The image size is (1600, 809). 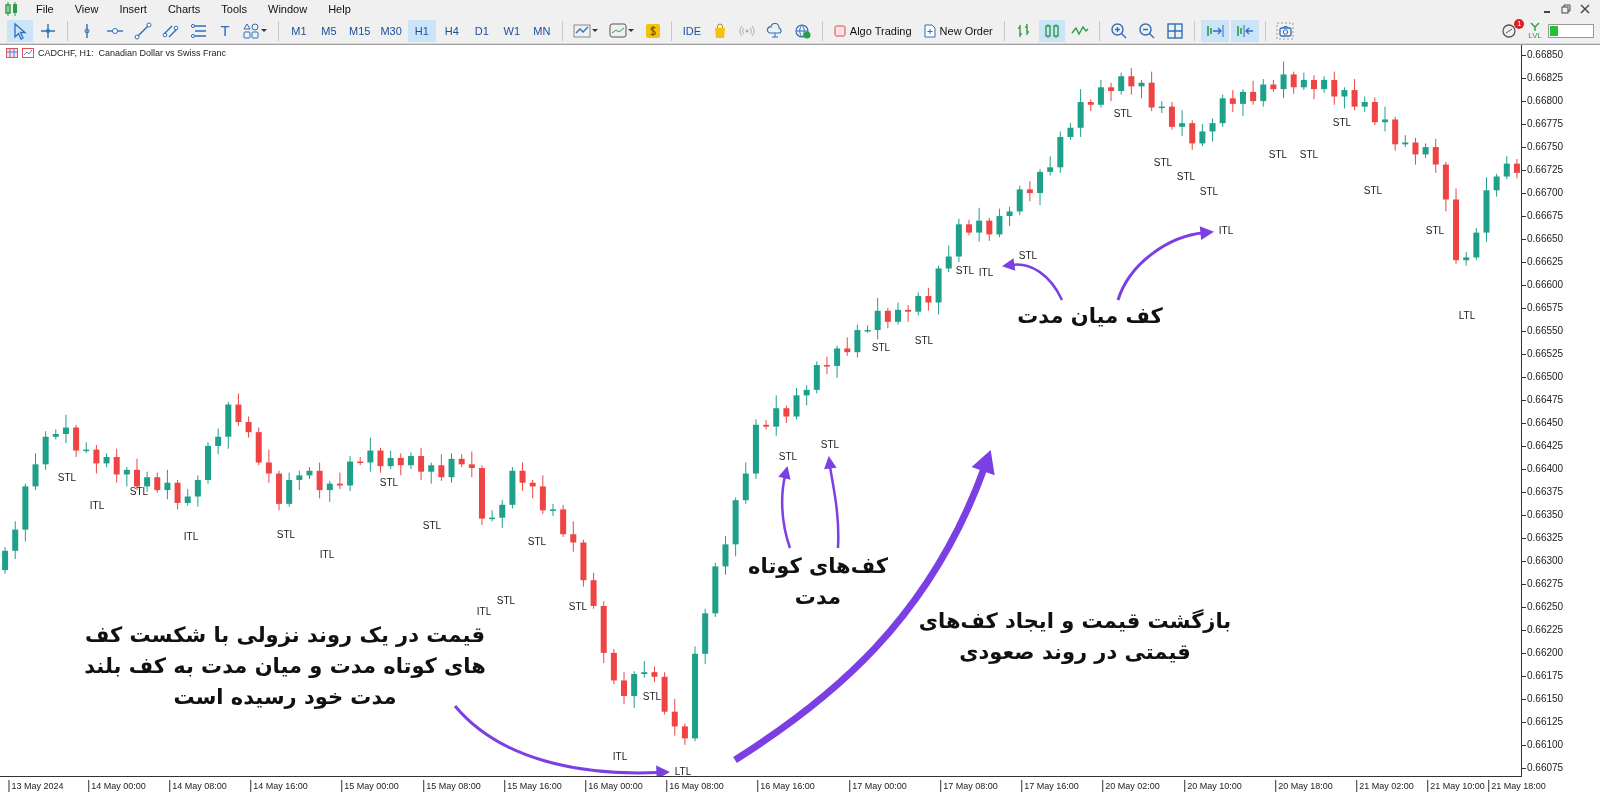 I want to click on time-label: 13 May 2024, so click(x=36, y=786).